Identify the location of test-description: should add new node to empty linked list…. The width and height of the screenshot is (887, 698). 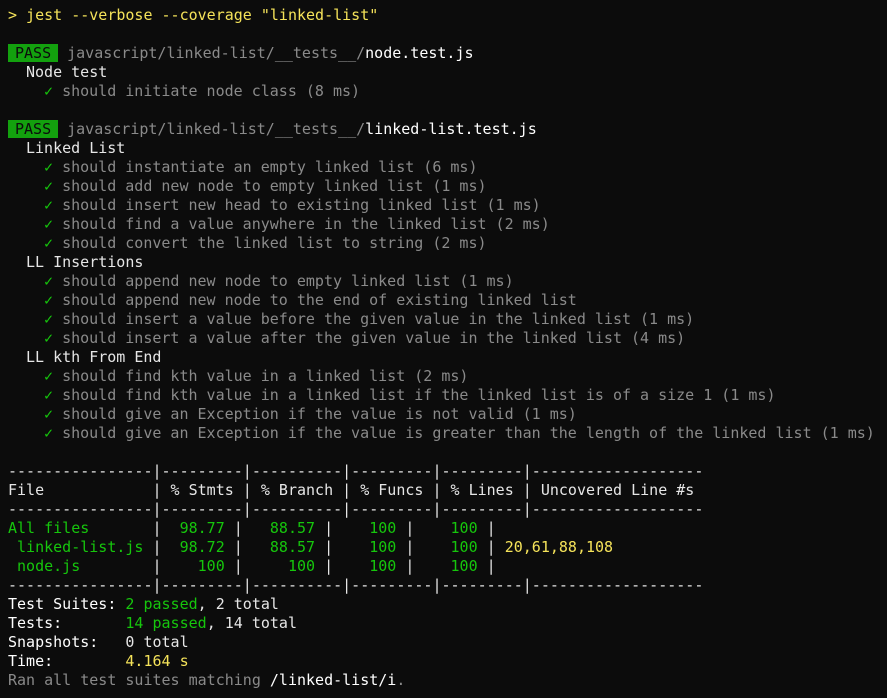
(274, 186).